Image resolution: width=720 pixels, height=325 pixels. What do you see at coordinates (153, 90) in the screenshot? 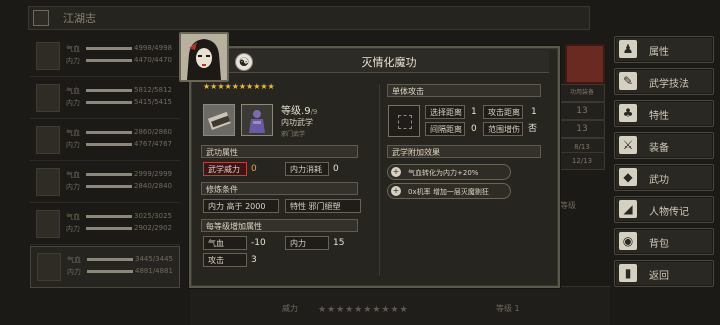
I see `hp-value: 5812/5812` at bounding box center [153, 90].